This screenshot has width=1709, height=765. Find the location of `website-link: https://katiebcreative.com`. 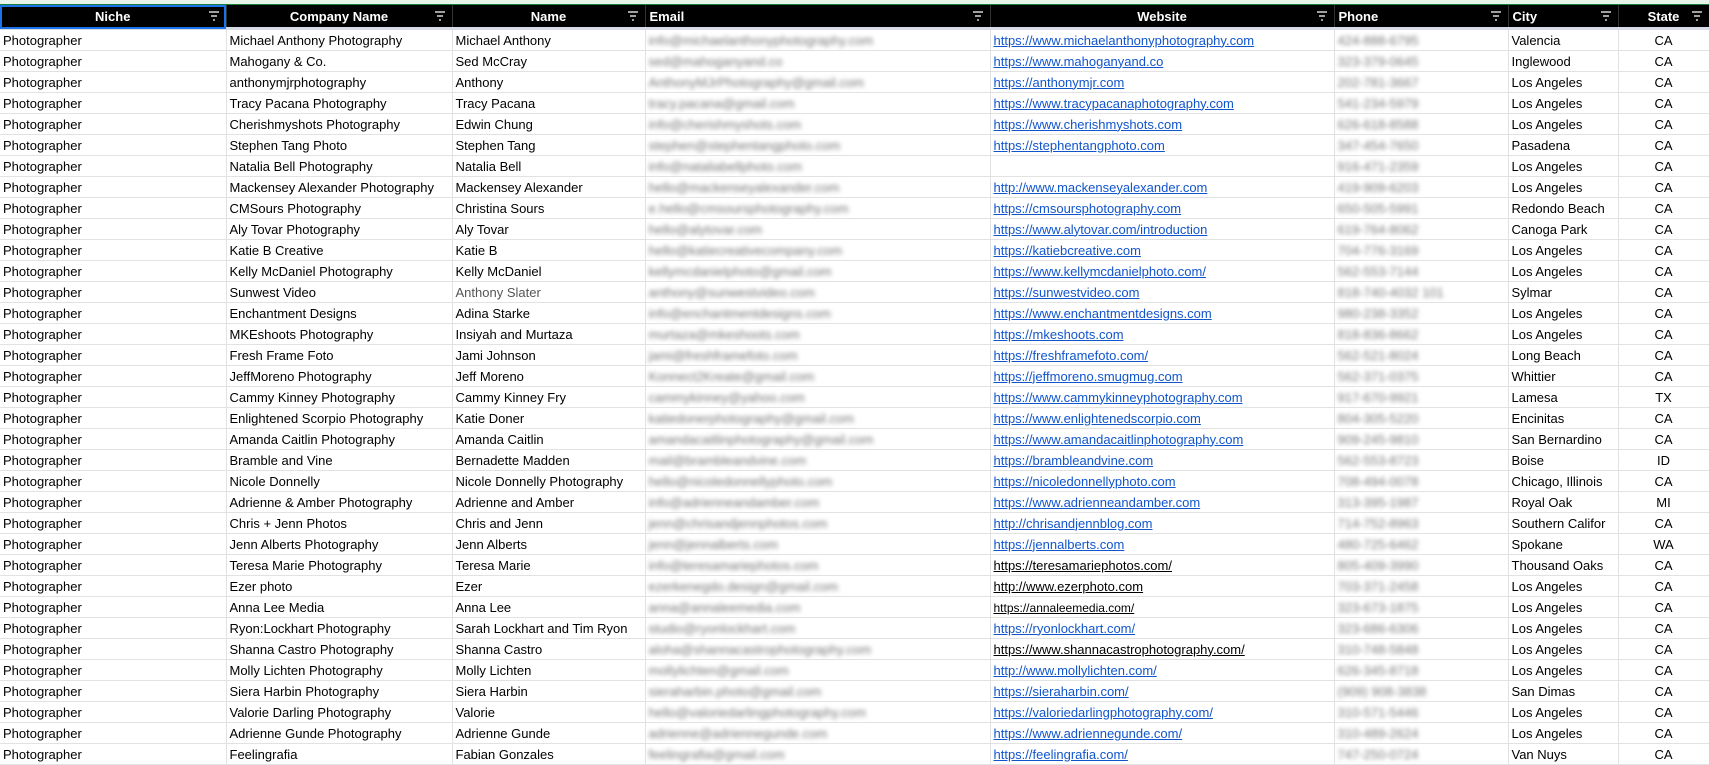

website-link: https://katiebcreative.com is located at coordinates (1067, 250).